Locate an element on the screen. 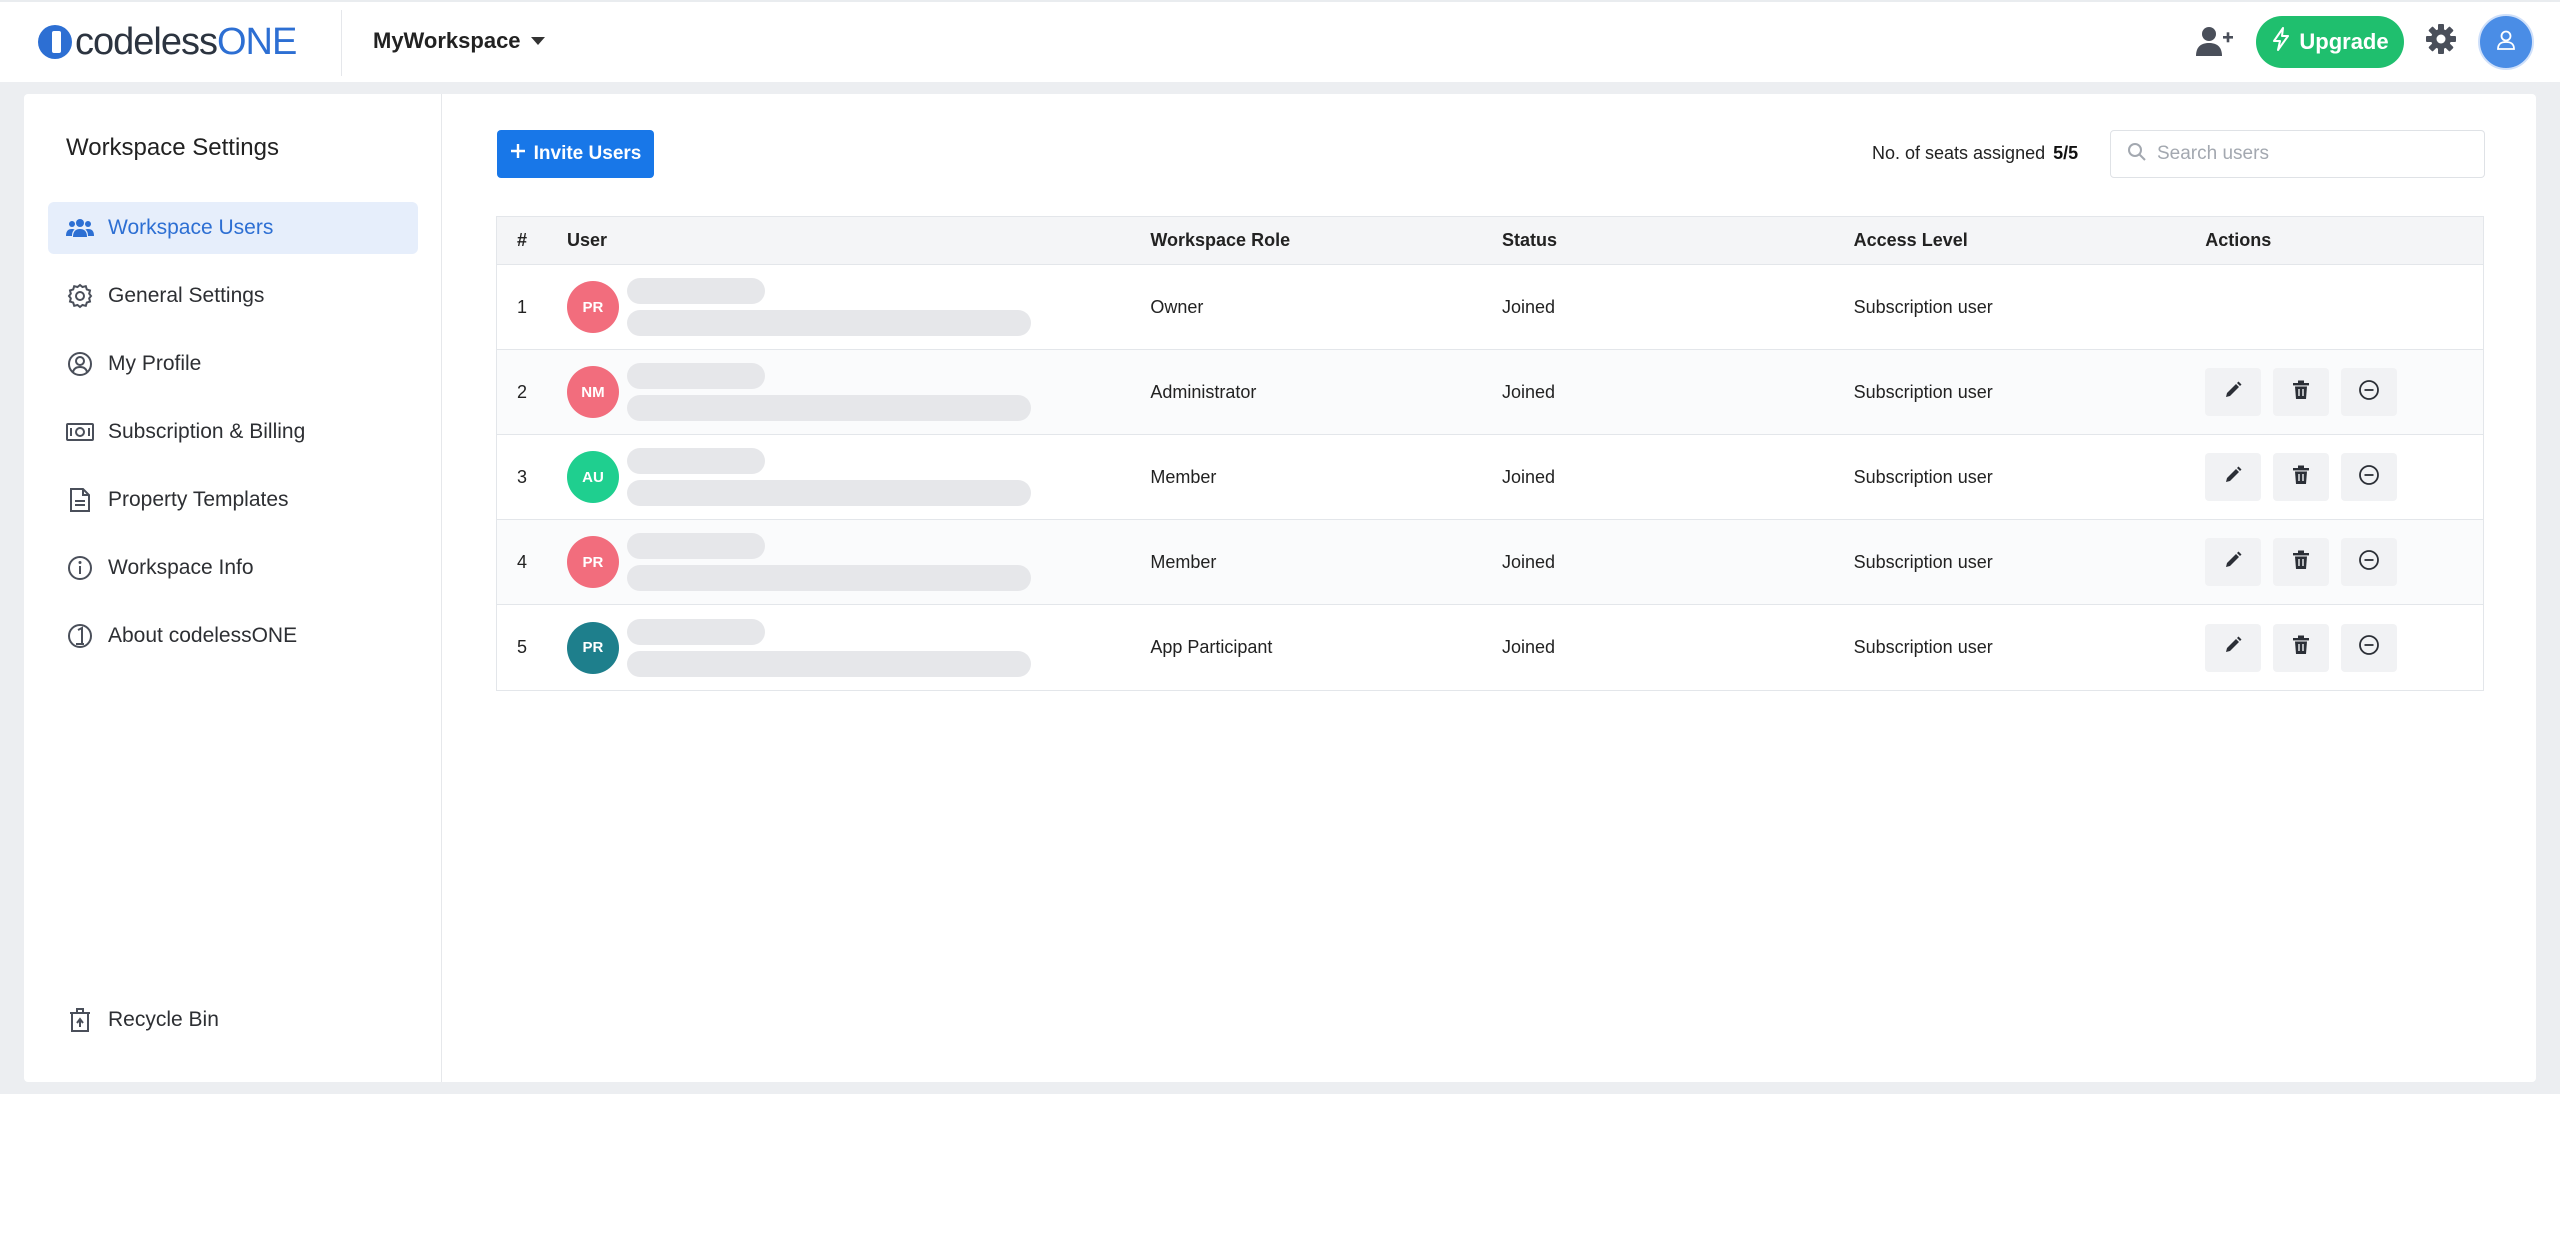 The width and height of the screenshot is (2560, 1236). header-actions: Actions is located at coordinates (2238, 240).